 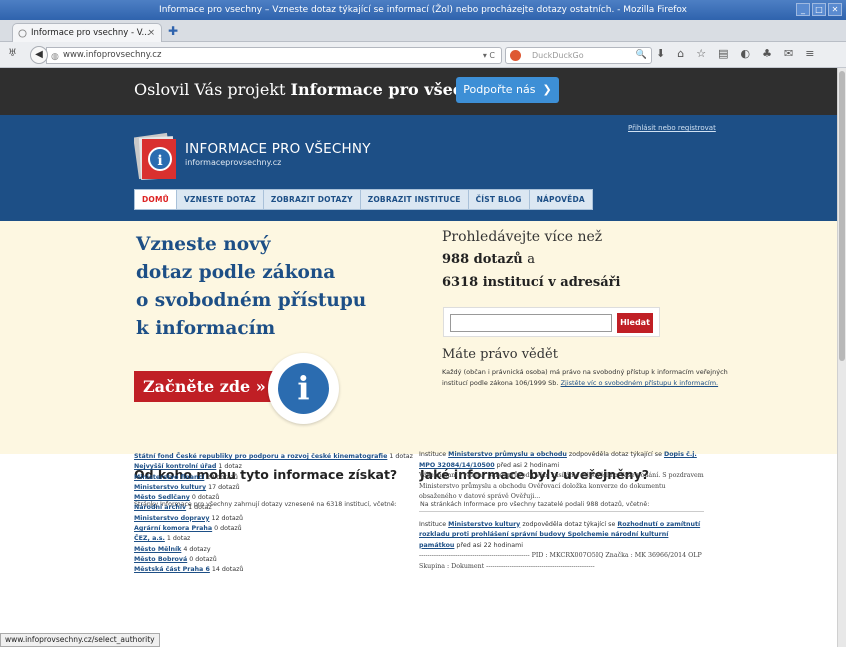 I want to click on reload-icon: ▾ C, so click(x=489, y=55).